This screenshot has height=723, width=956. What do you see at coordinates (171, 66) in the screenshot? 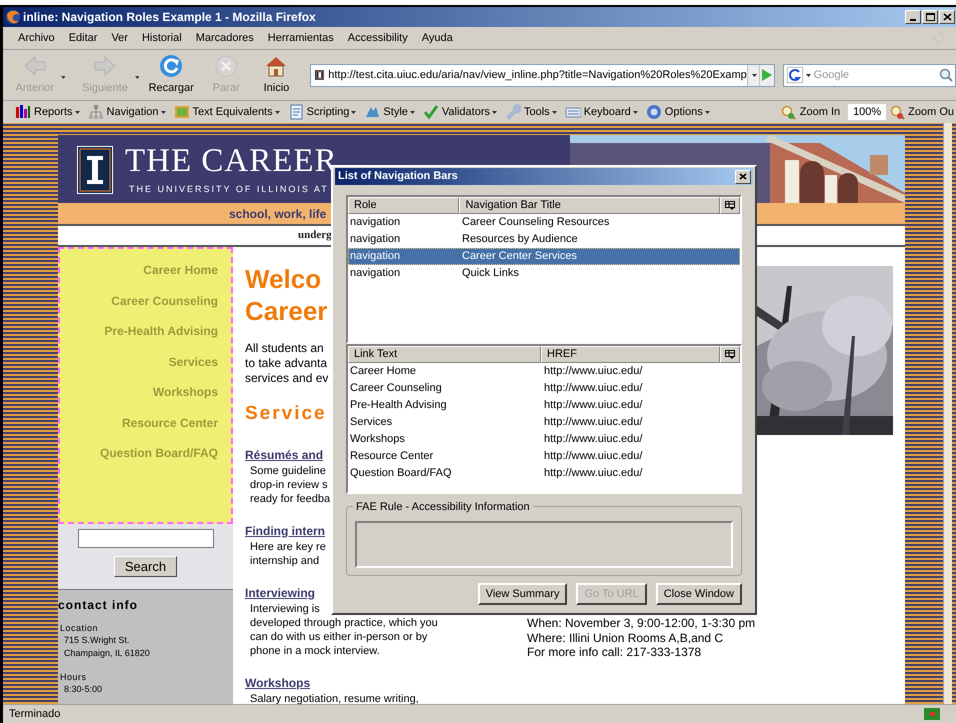
I see `reload-icon` at bounding box center [171, 66].